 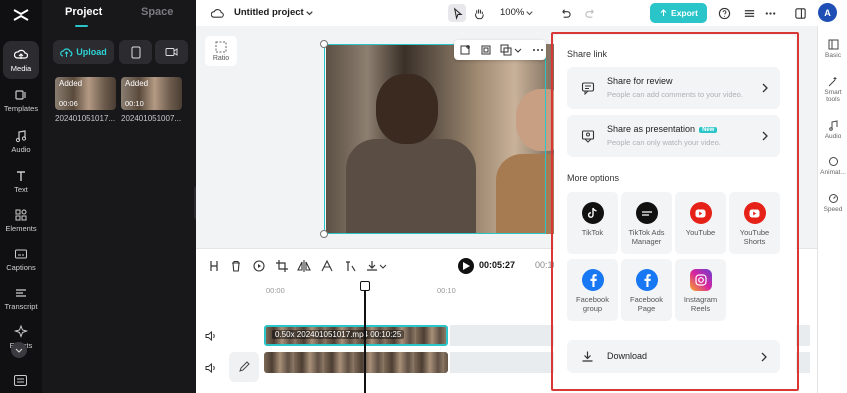 I want to click on right-rail-speed: Speed, so click(x=832, y=203).